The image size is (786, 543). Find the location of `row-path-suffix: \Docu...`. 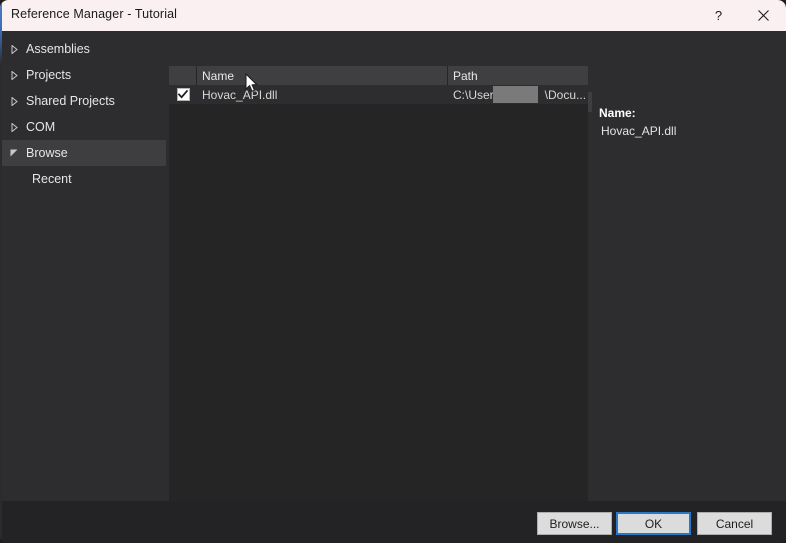

row-path-suffix: \Docu... is located at coordinates (565, 94).